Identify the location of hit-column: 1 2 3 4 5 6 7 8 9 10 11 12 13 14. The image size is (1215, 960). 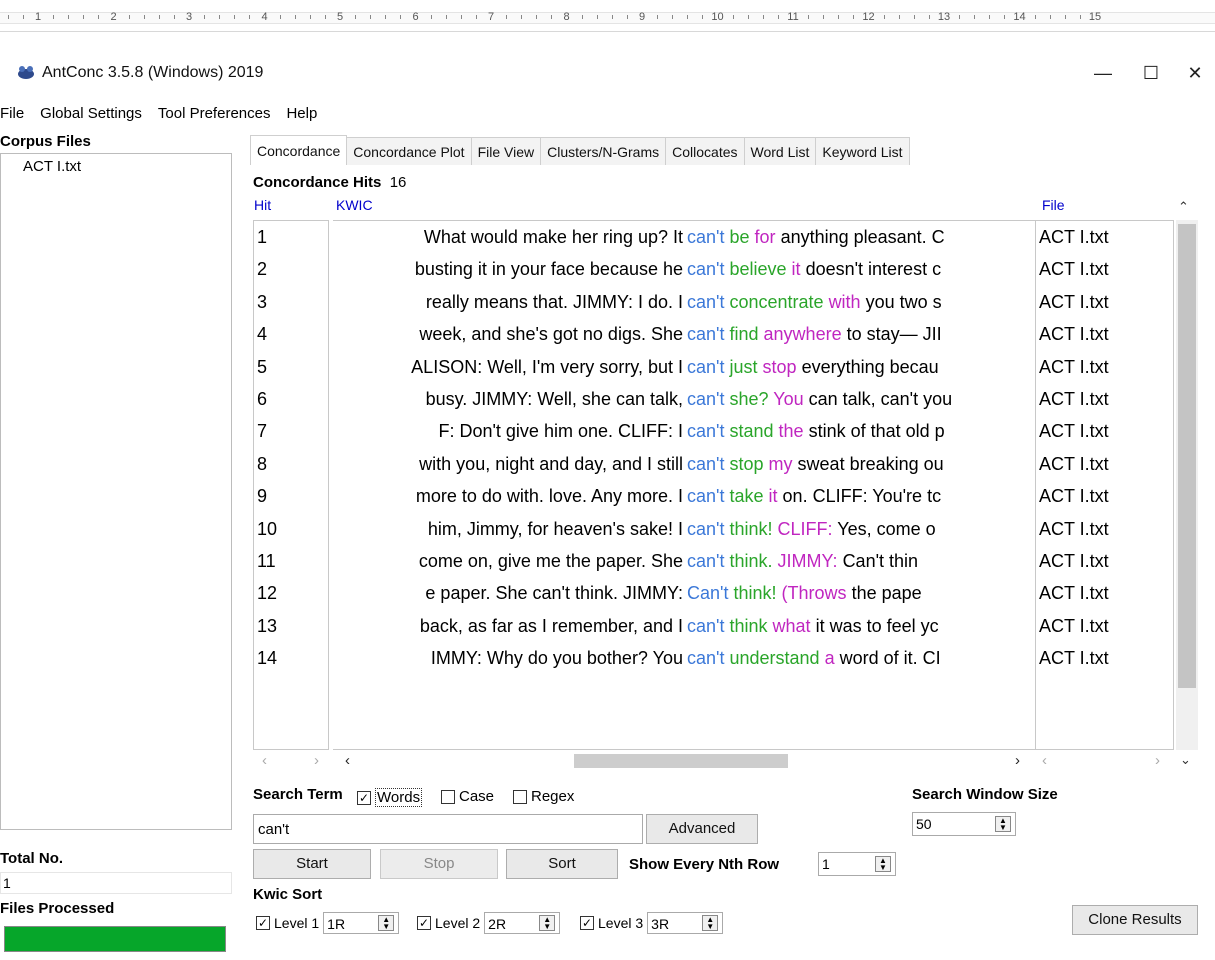
(291, 485).